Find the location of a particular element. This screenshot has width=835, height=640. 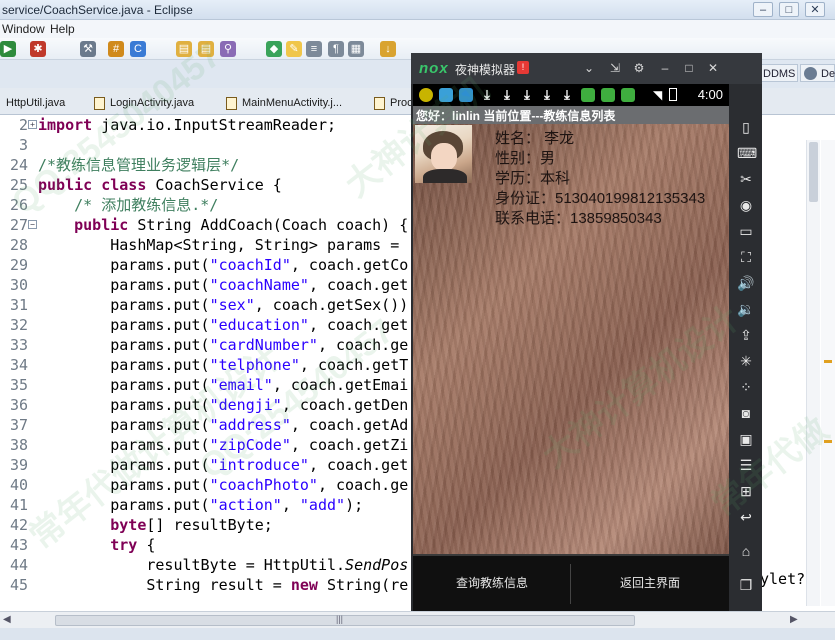

code-text: params.put("dengji", coach.getDen is located at coordinates (223, 405).